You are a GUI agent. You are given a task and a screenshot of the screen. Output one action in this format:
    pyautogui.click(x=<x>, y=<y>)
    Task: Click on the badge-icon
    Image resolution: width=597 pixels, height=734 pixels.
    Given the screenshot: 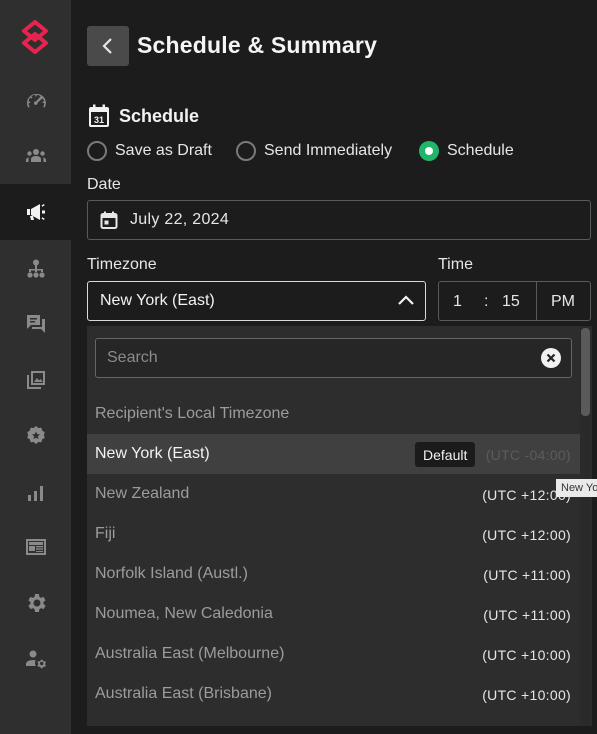 What is the action you would take?
    pyautogui.click(x=35, y=435)
    